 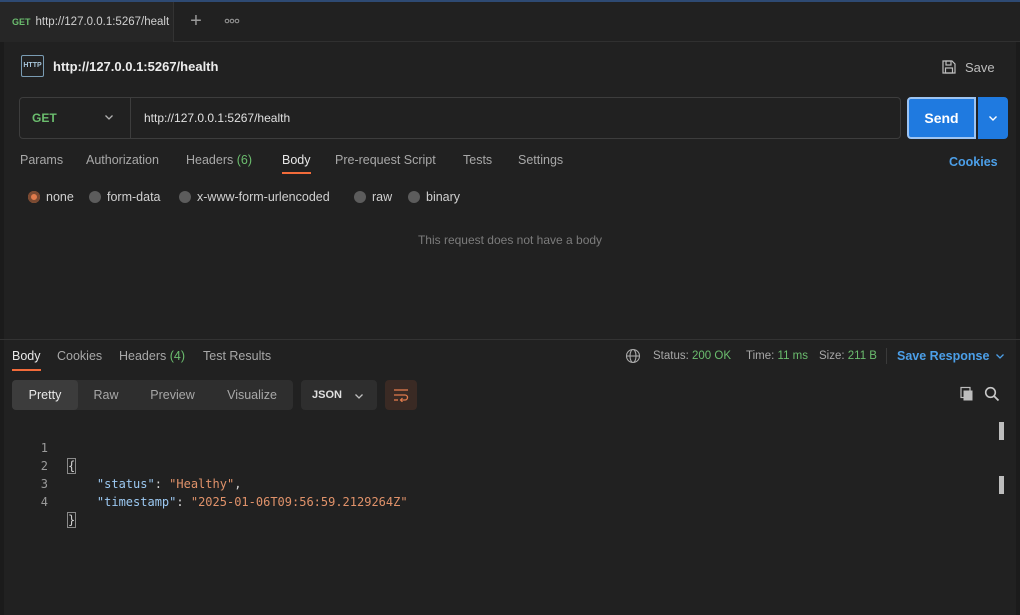 I want to click on wrap-lines-icon, so click(x=401, y=395).